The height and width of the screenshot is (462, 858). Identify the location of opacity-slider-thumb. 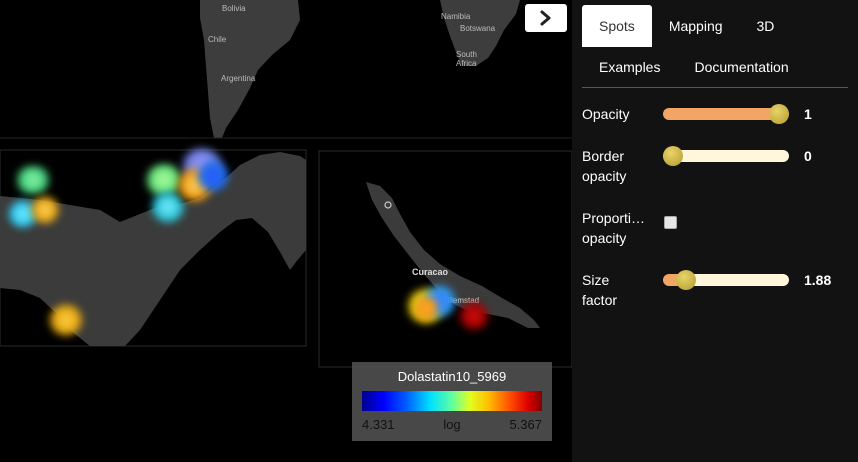
(779, 114).